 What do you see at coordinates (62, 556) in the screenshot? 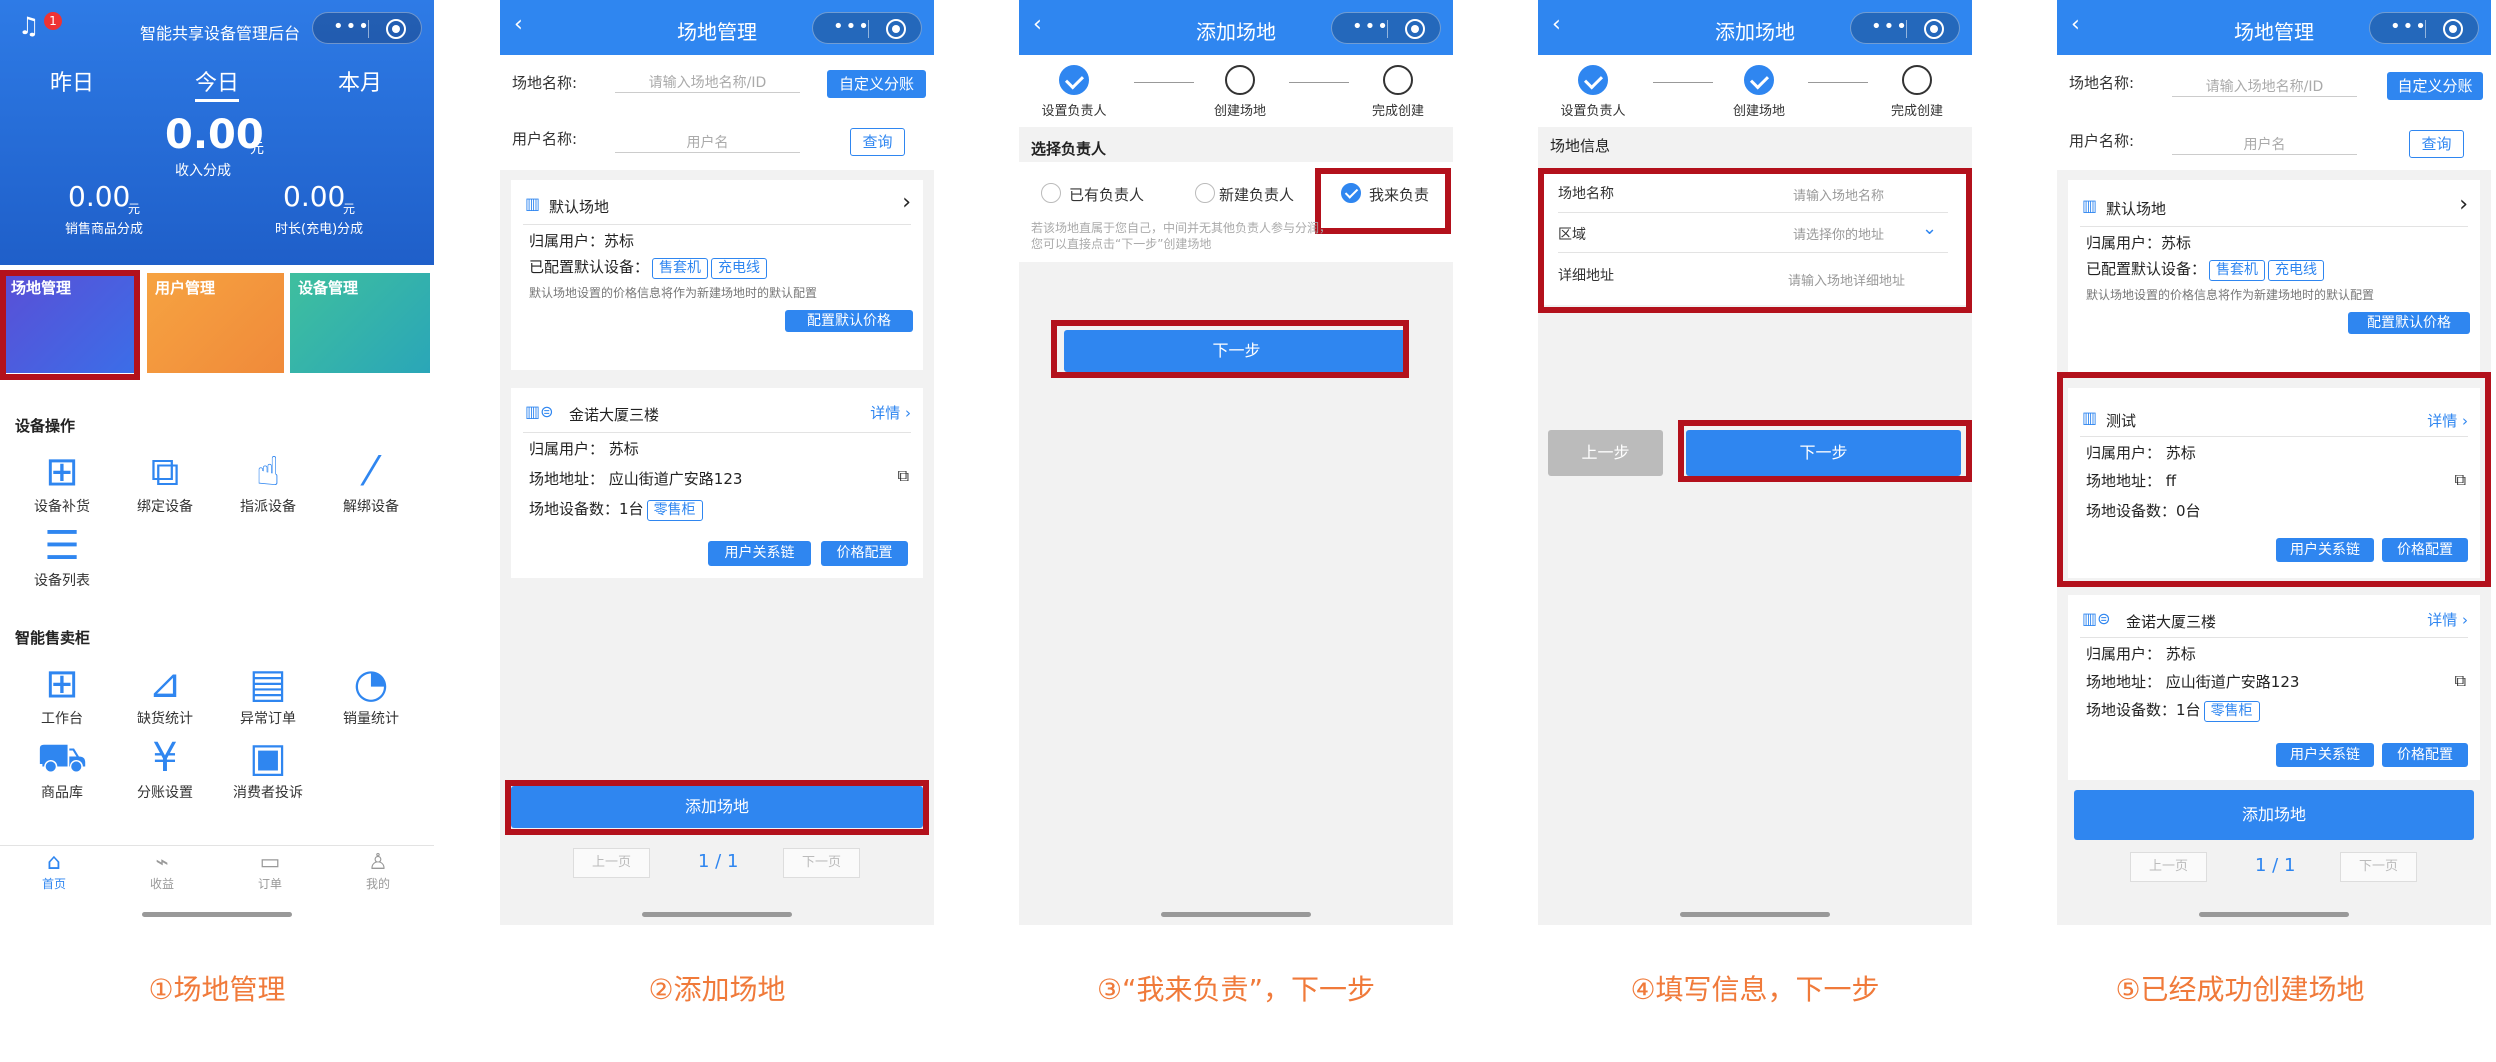
I see `op-device-list: ☰ 设备列表` at bounding box center [62, 556].